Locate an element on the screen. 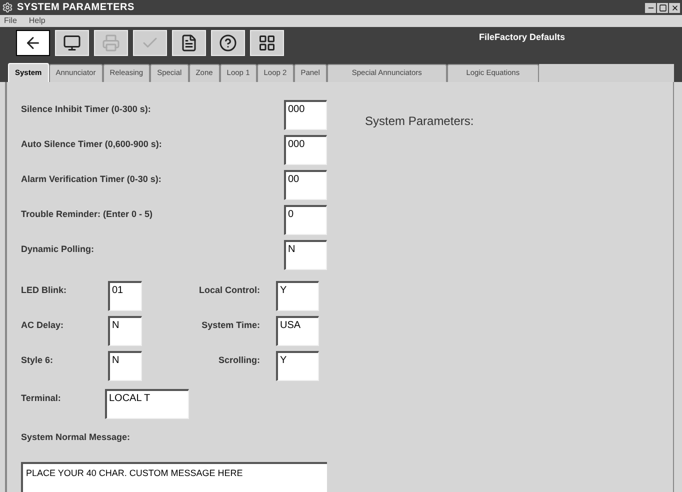  message-field: PLACE YOUR 40 CHAR. CUSTOM MESSAGE HERE is located at coordinates (174, 477).